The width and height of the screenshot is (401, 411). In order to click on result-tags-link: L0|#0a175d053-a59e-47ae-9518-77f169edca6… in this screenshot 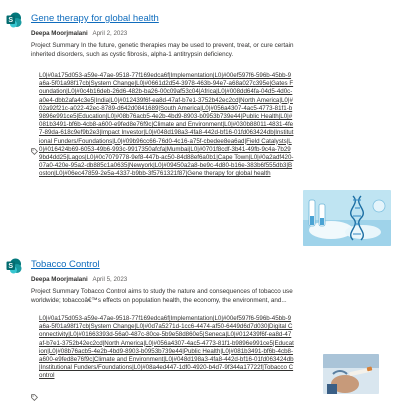, I will do `click(166, 348)`.